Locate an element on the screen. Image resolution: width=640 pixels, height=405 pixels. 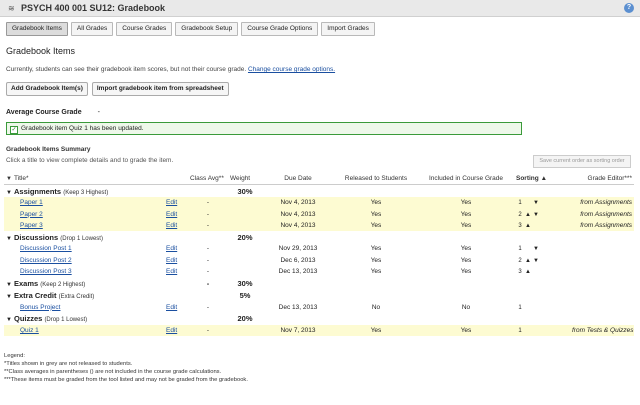
category-name: Assignments is located at coordinates (37, 191).